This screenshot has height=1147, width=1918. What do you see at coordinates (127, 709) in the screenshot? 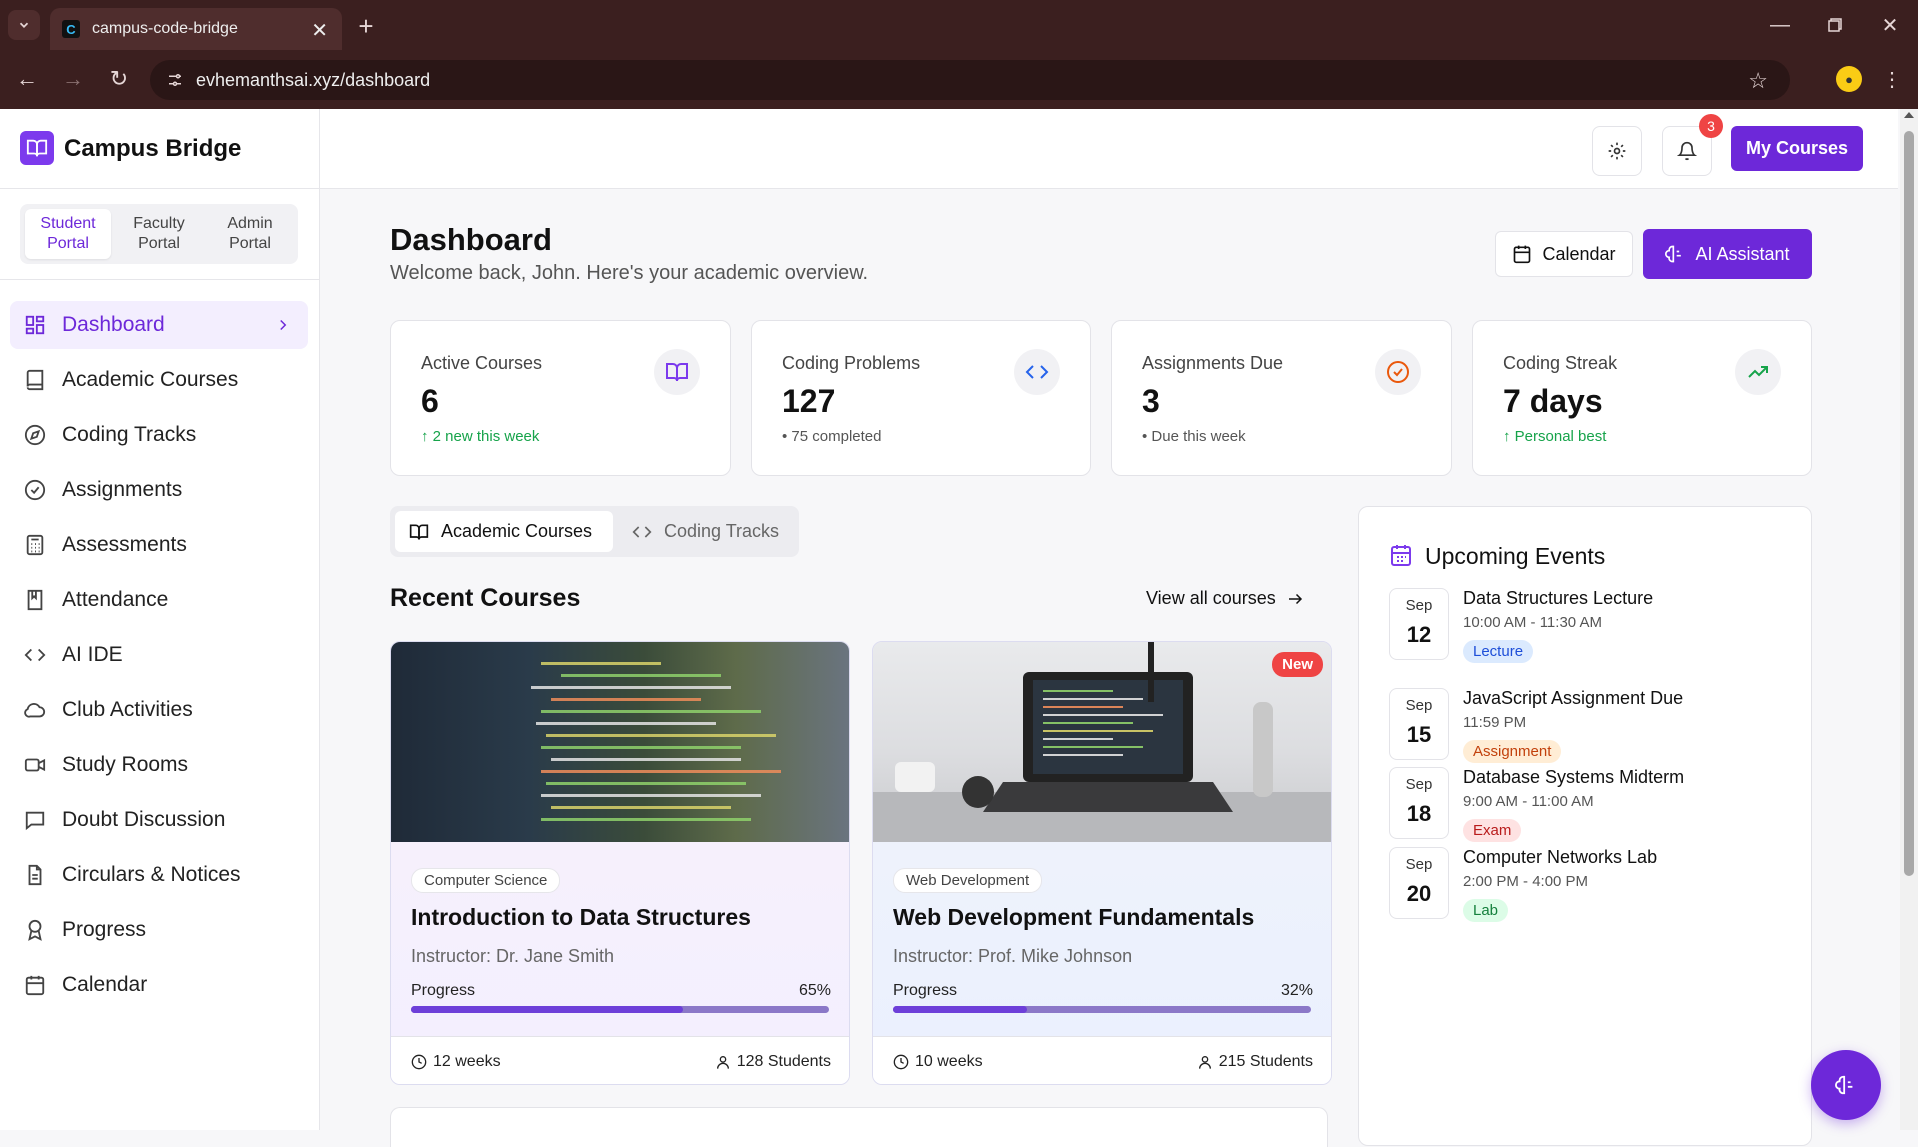
I see `sidebar-item-label: Club Activities` at bounding box center [127, 709].